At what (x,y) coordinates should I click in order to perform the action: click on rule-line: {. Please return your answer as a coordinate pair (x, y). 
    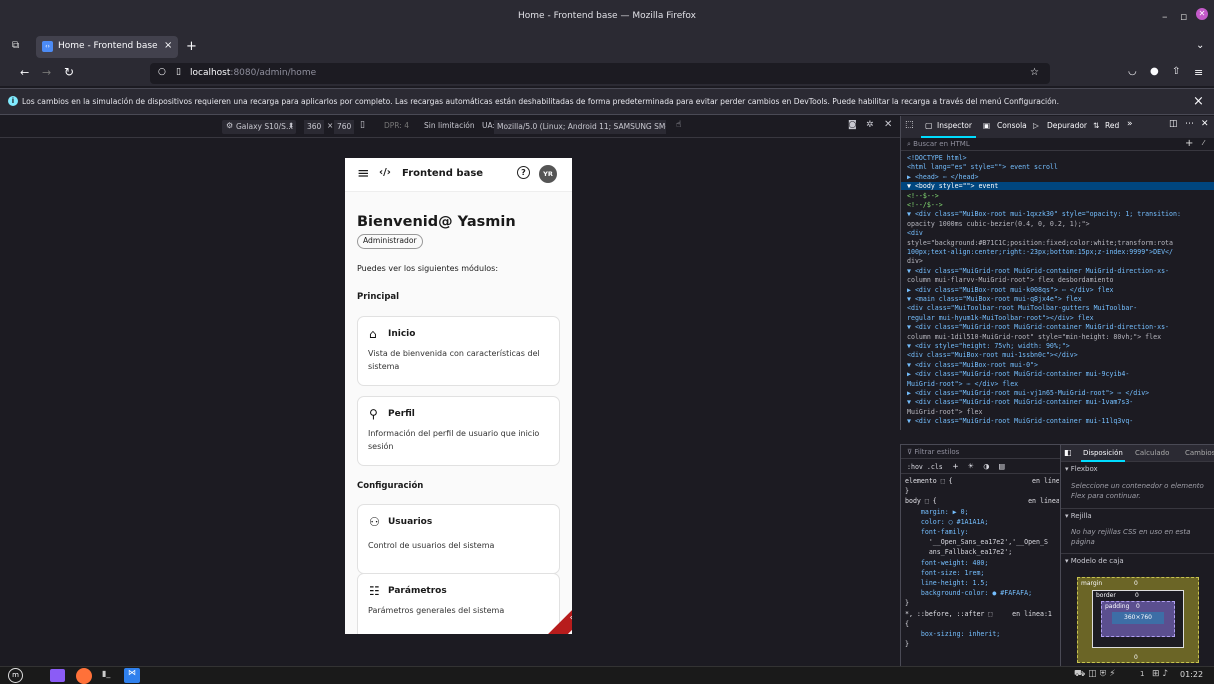
    Looking at the image, I should click on (982, 624).